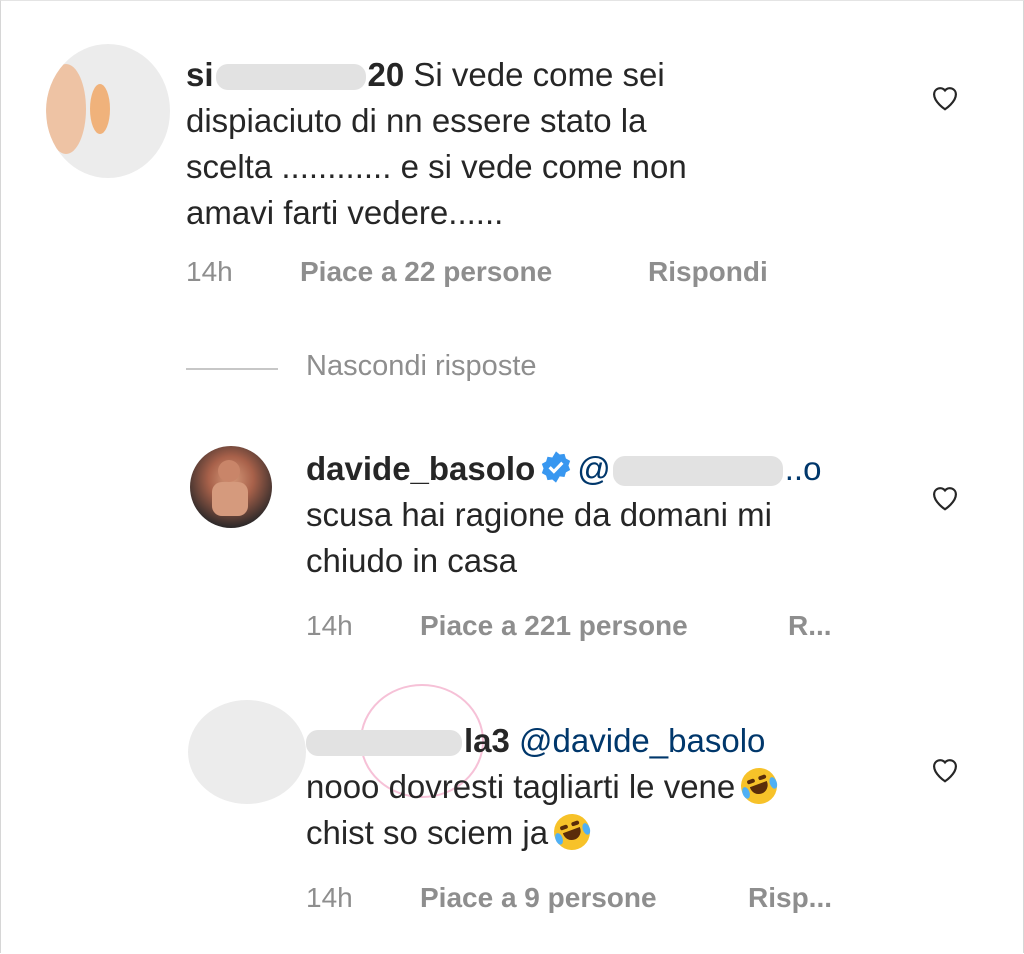 The image size is (1024, 954). I want to click on verified-badge-icon, so click(556, 467).